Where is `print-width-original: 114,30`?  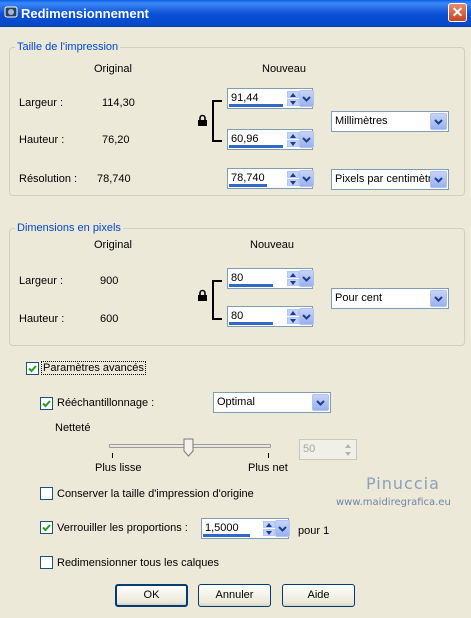 print-width-original: 114,30 is located at coordinates (118, 103).